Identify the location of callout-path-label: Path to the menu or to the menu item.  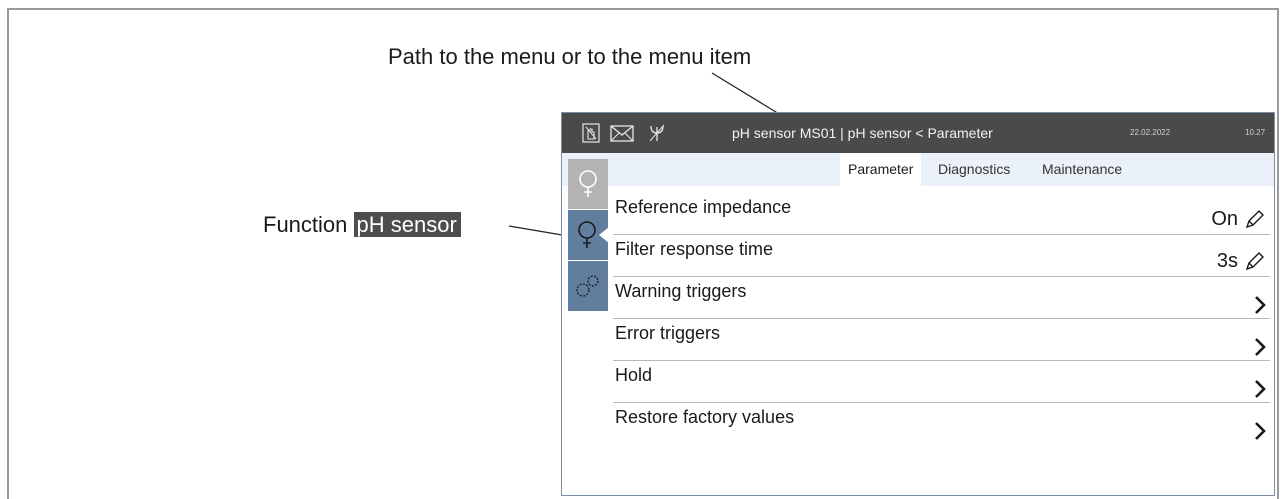
(570, 56).